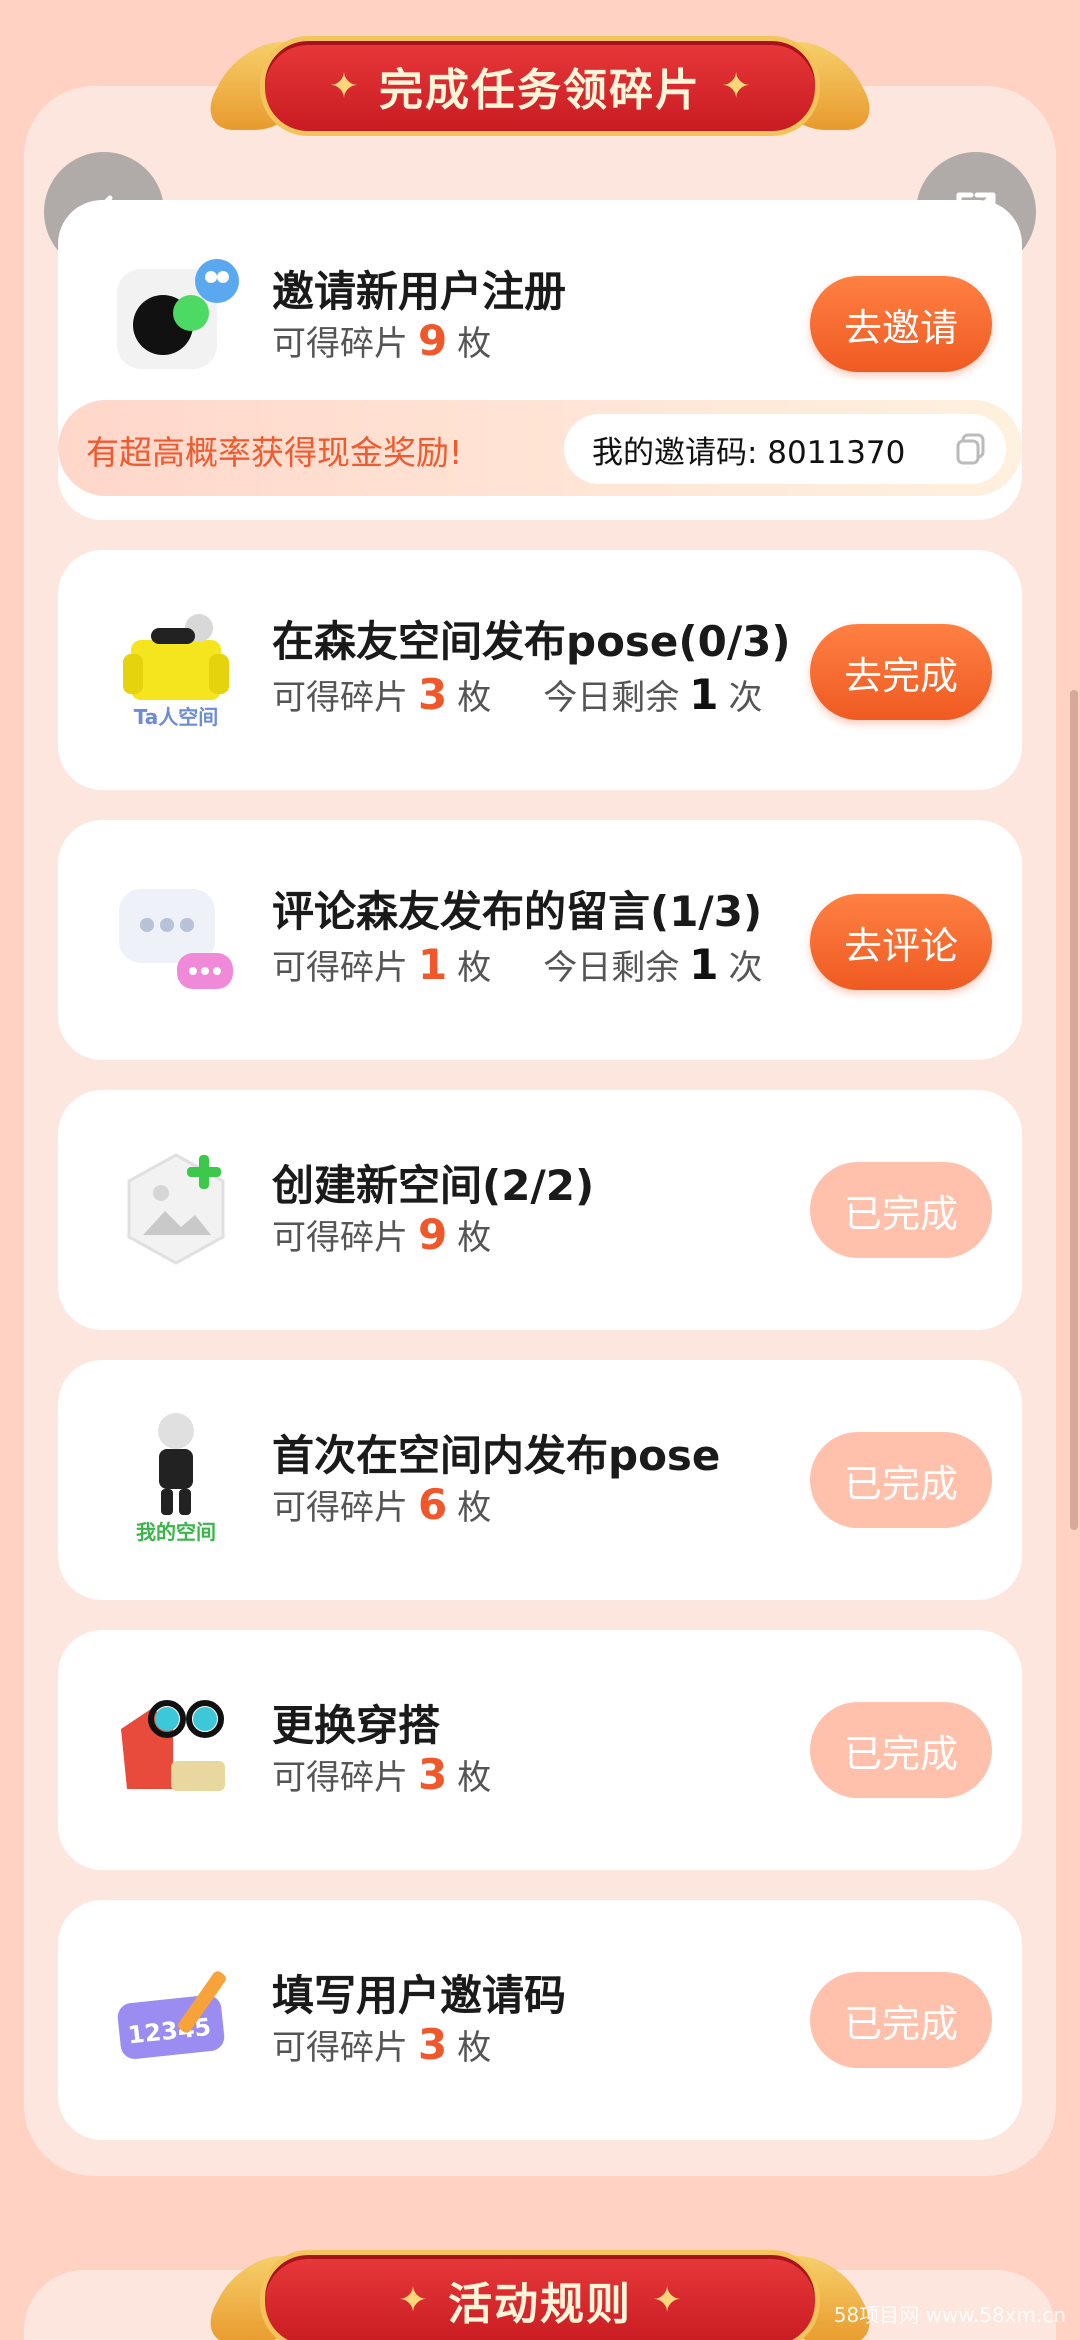 This screenshot has width=1080, height=2340. Describe the element at coordinates (971, 449) in the screenshot. I see `copy-icon` at that location.